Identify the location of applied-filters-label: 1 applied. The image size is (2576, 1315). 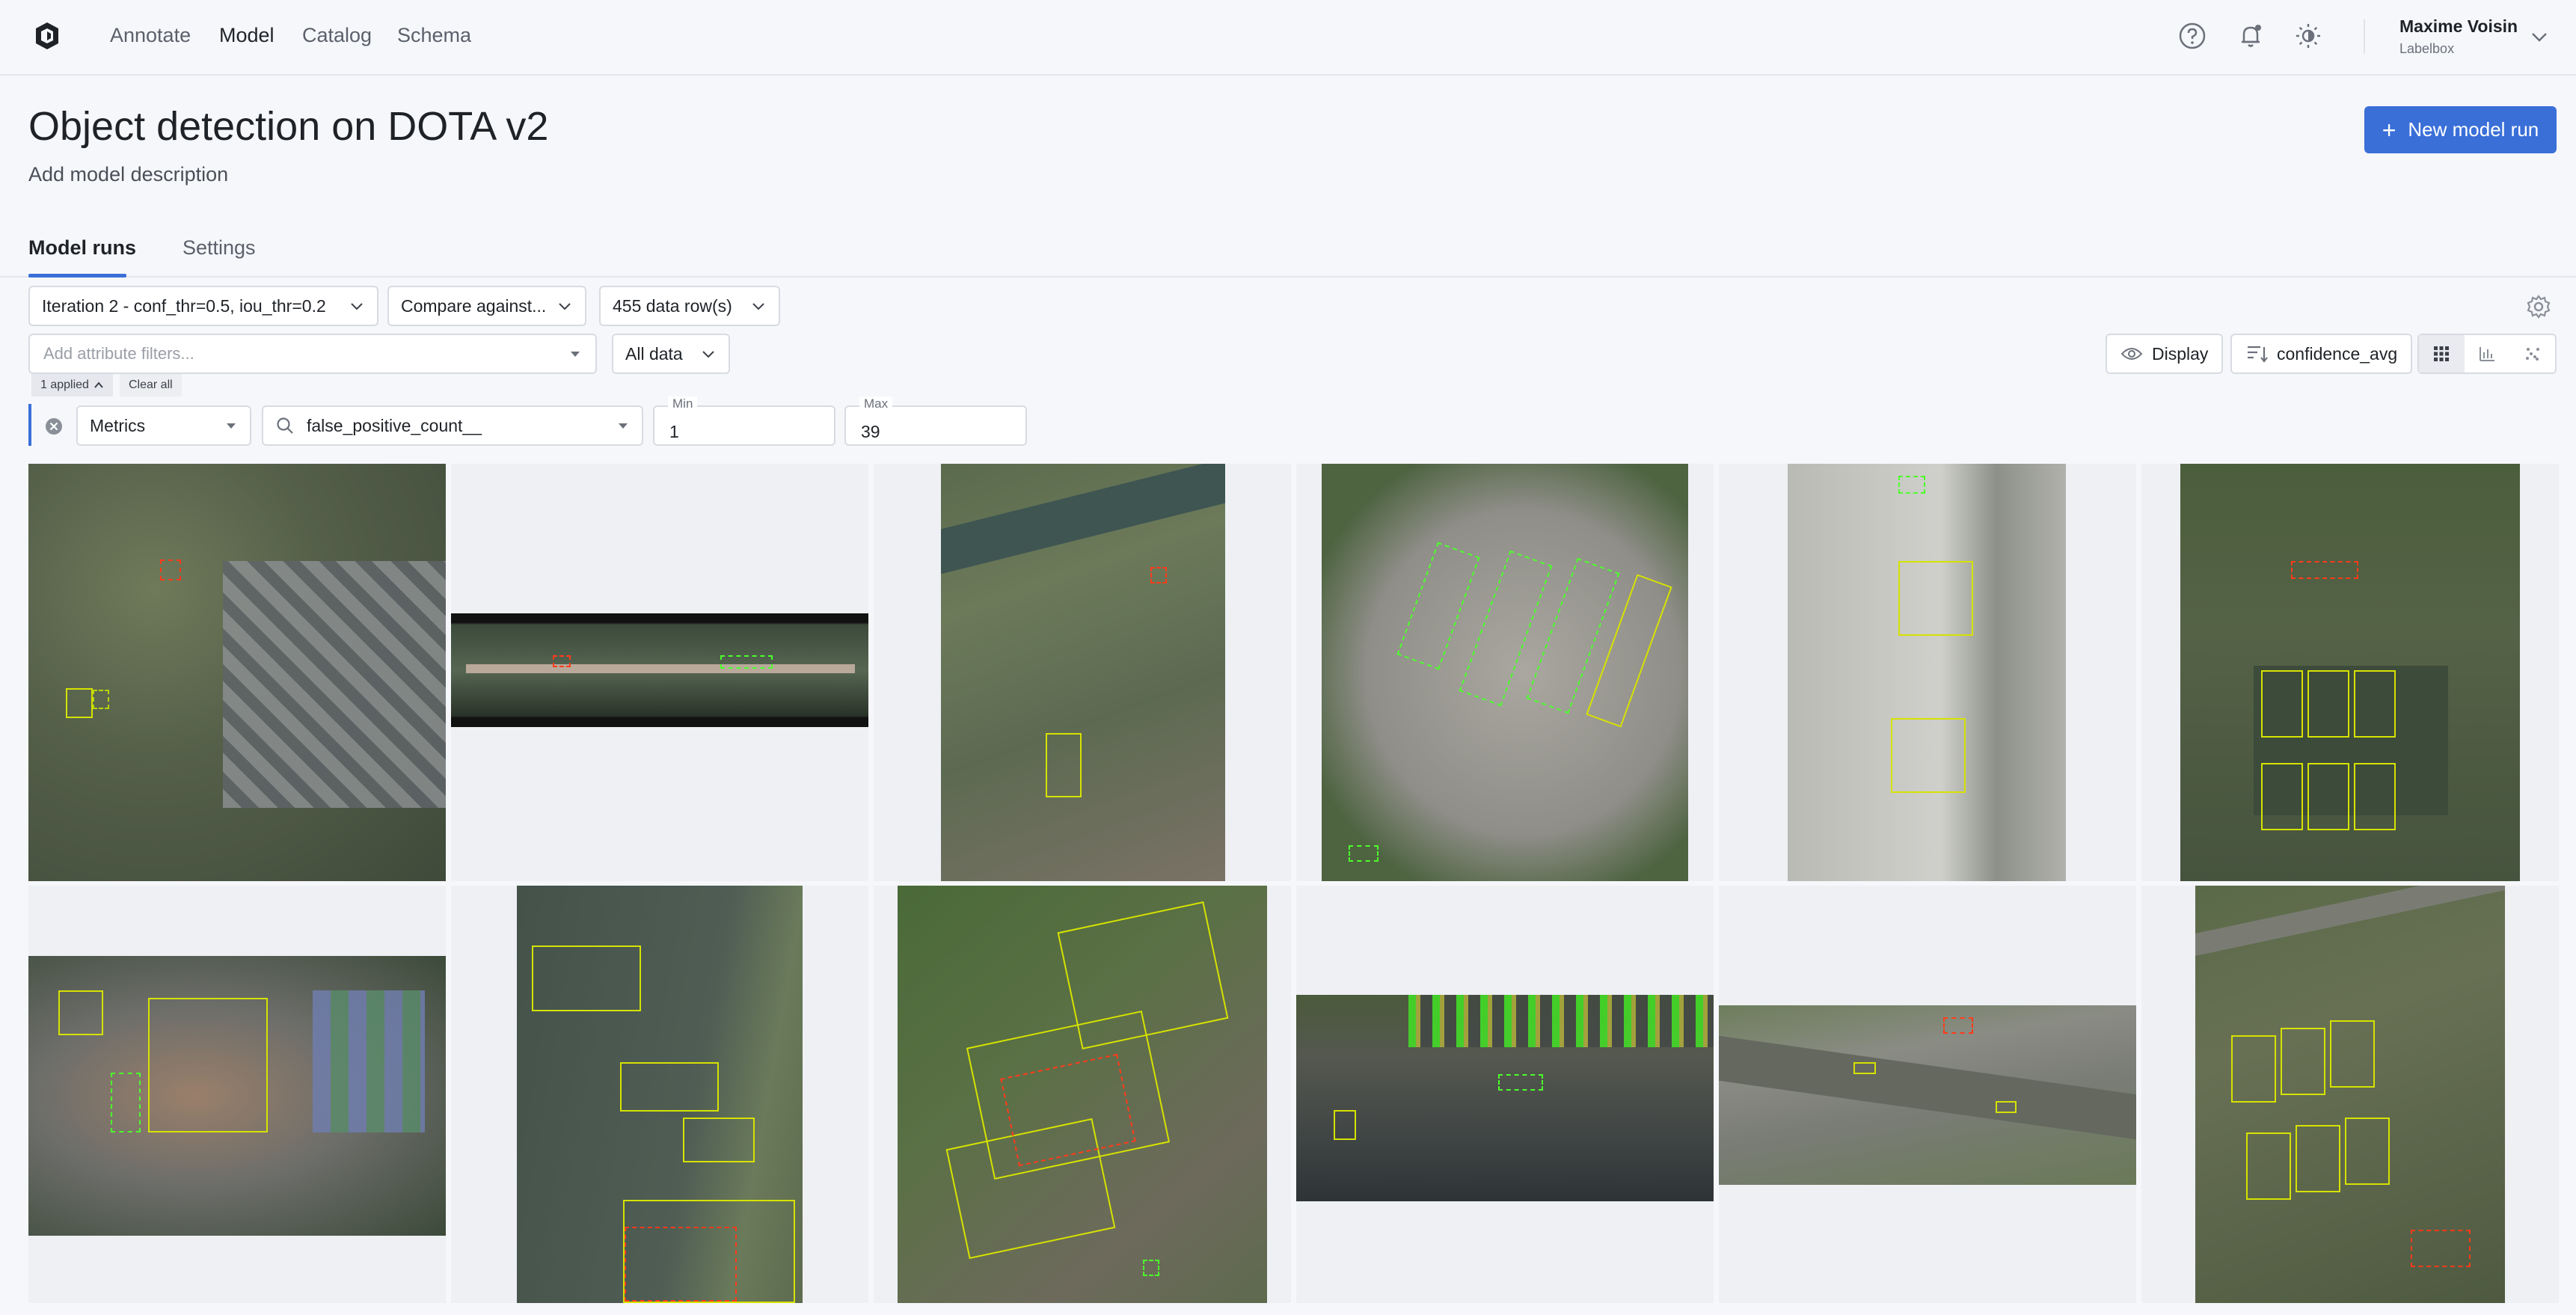
(64, 384).